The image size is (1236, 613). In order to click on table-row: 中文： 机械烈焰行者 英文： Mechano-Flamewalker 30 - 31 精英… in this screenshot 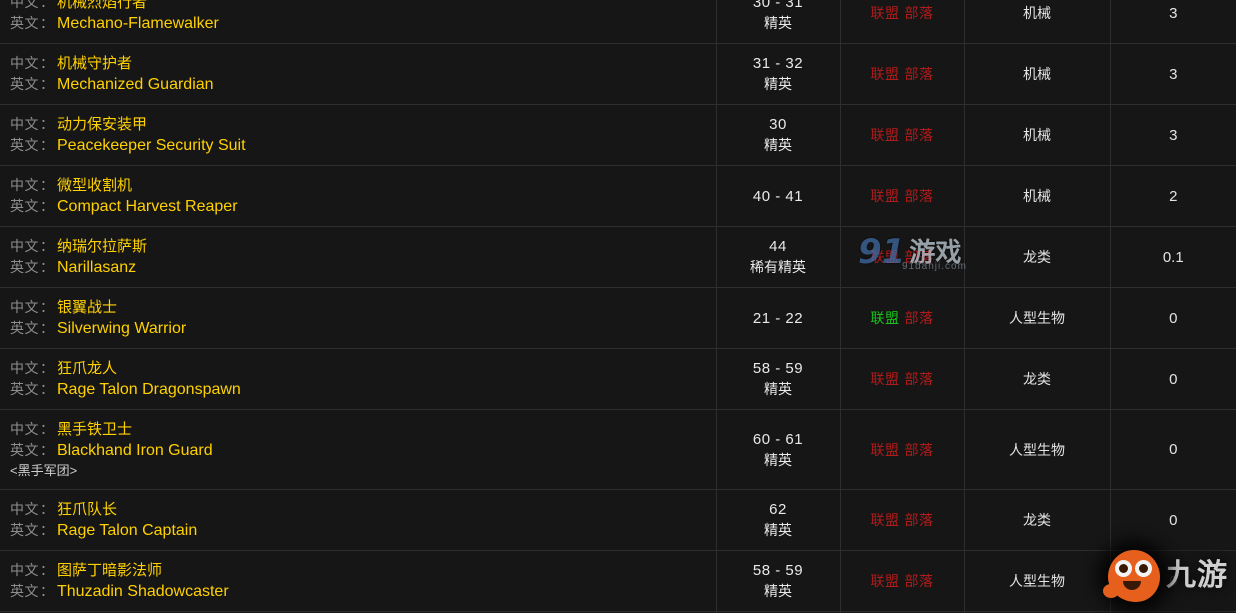, I will do `click(618, 22)`.